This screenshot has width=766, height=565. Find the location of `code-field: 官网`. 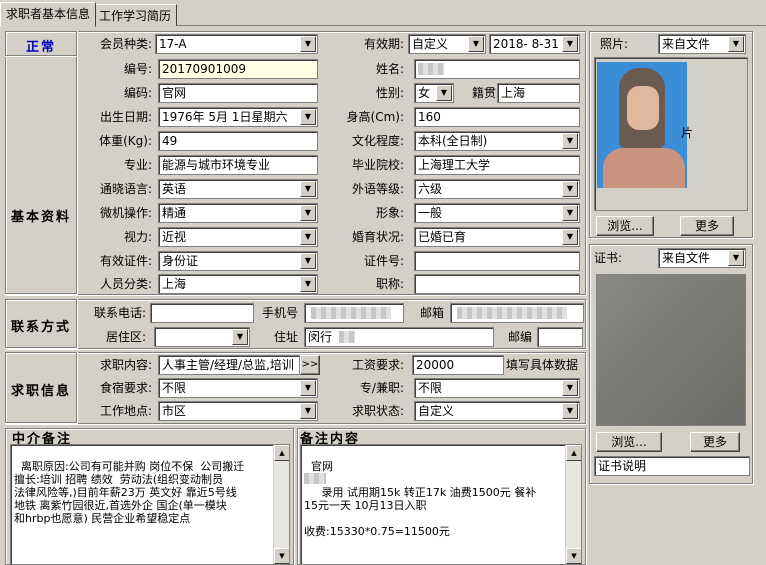

code-field: 官网 is located at coordinates (238, 93).